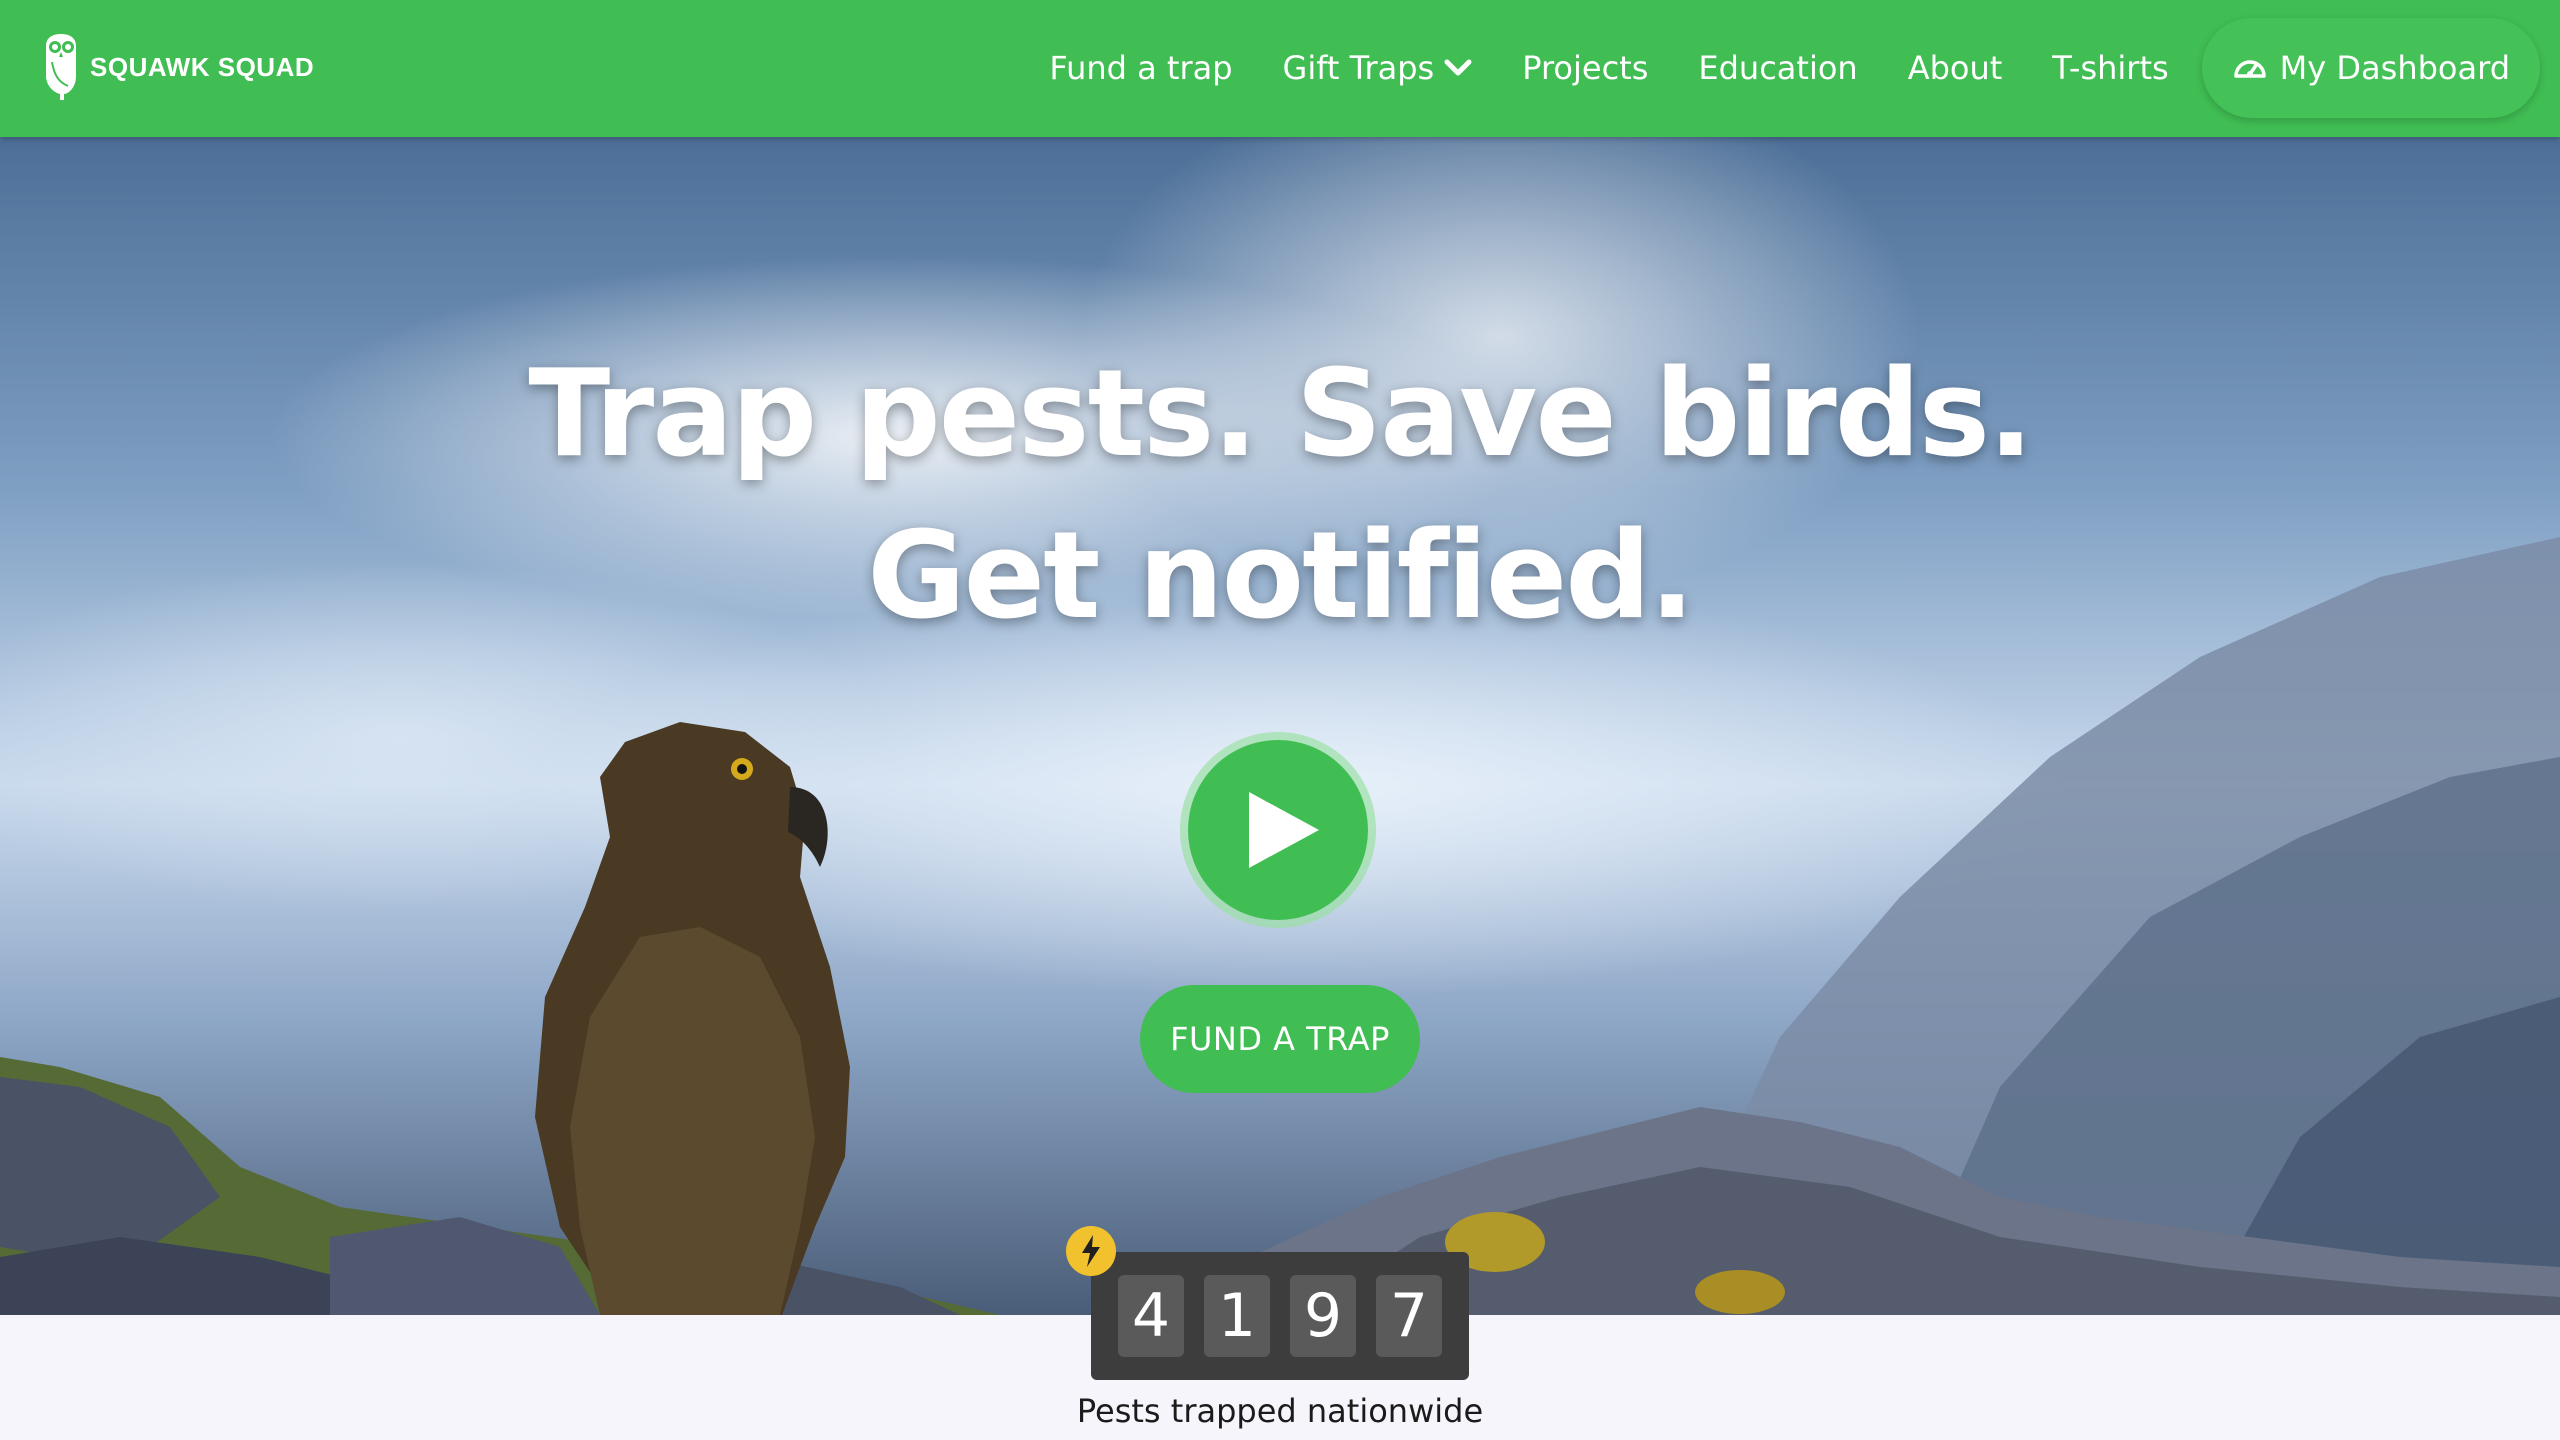  What do you see at coordinates (1237, 1316) in the screenshot?
I see `counter-digit: 1` at bounding box center [1237, 1316].